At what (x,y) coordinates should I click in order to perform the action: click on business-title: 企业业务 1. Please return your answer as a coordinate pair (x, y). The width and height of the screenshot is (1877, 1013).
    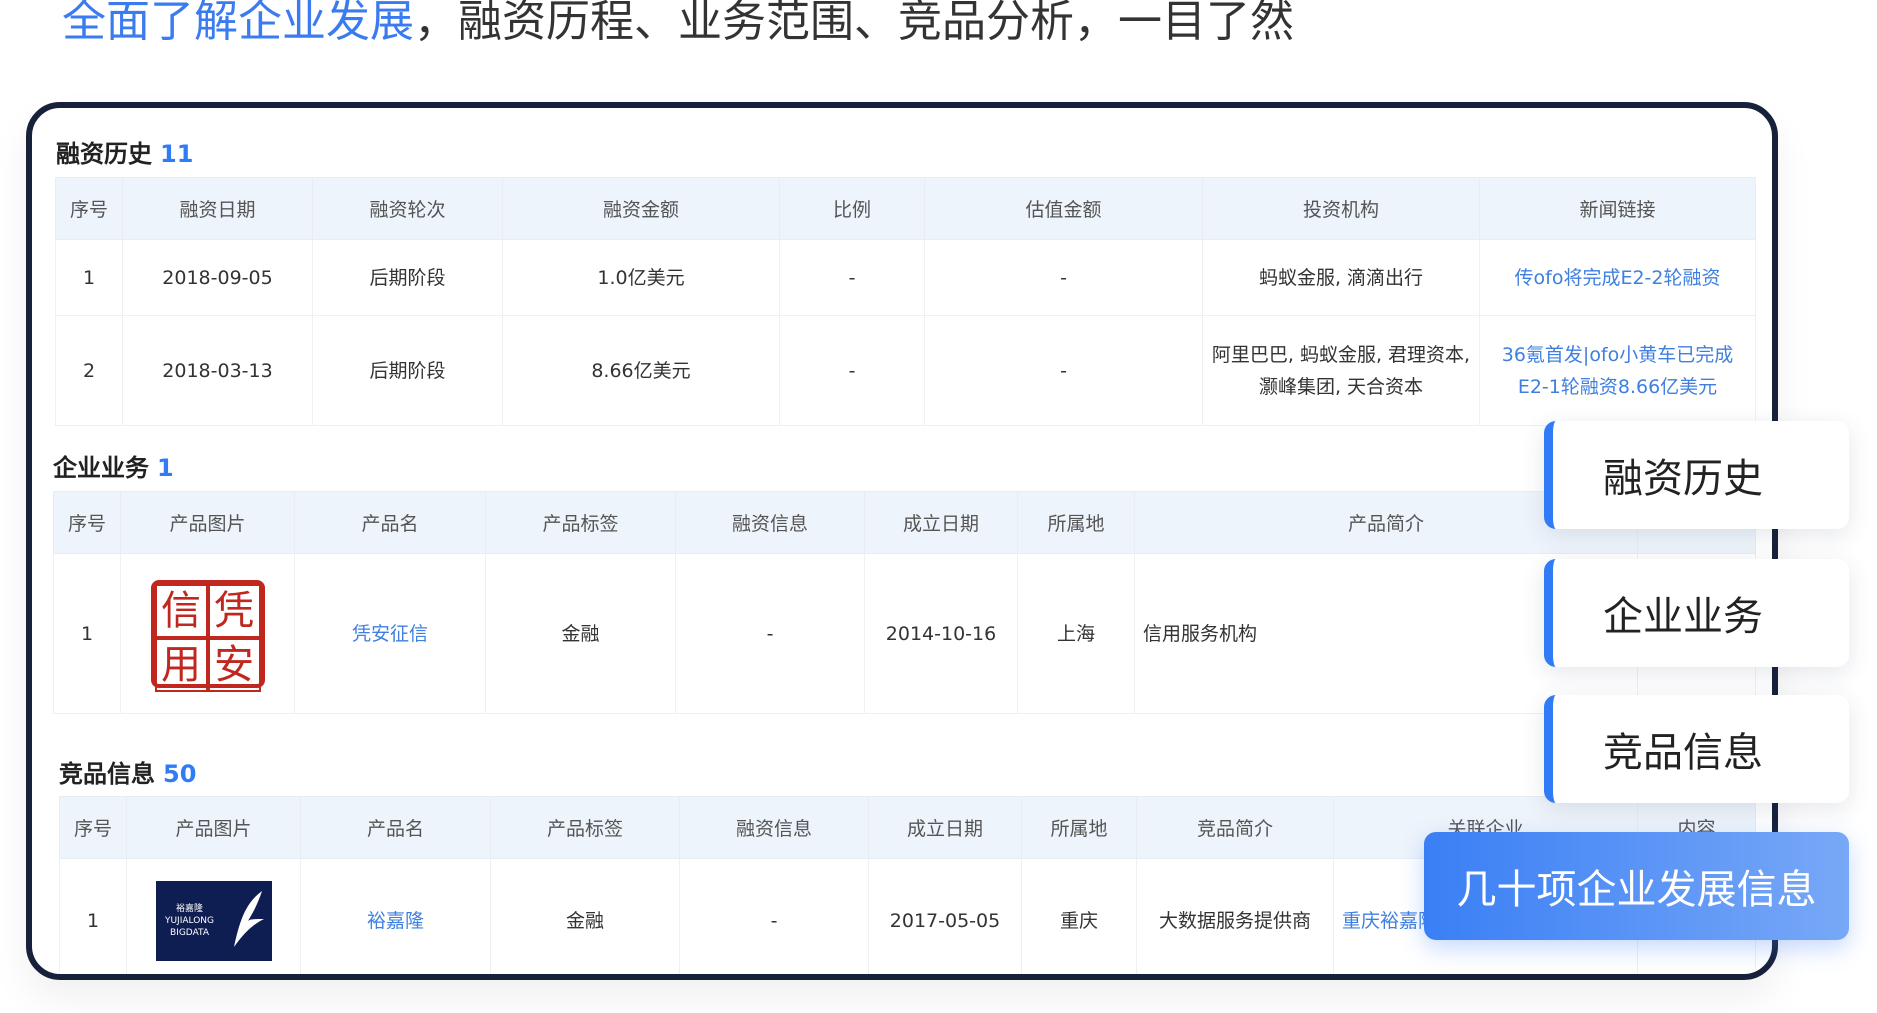
    Looking at the image, I should click on (113, 468).